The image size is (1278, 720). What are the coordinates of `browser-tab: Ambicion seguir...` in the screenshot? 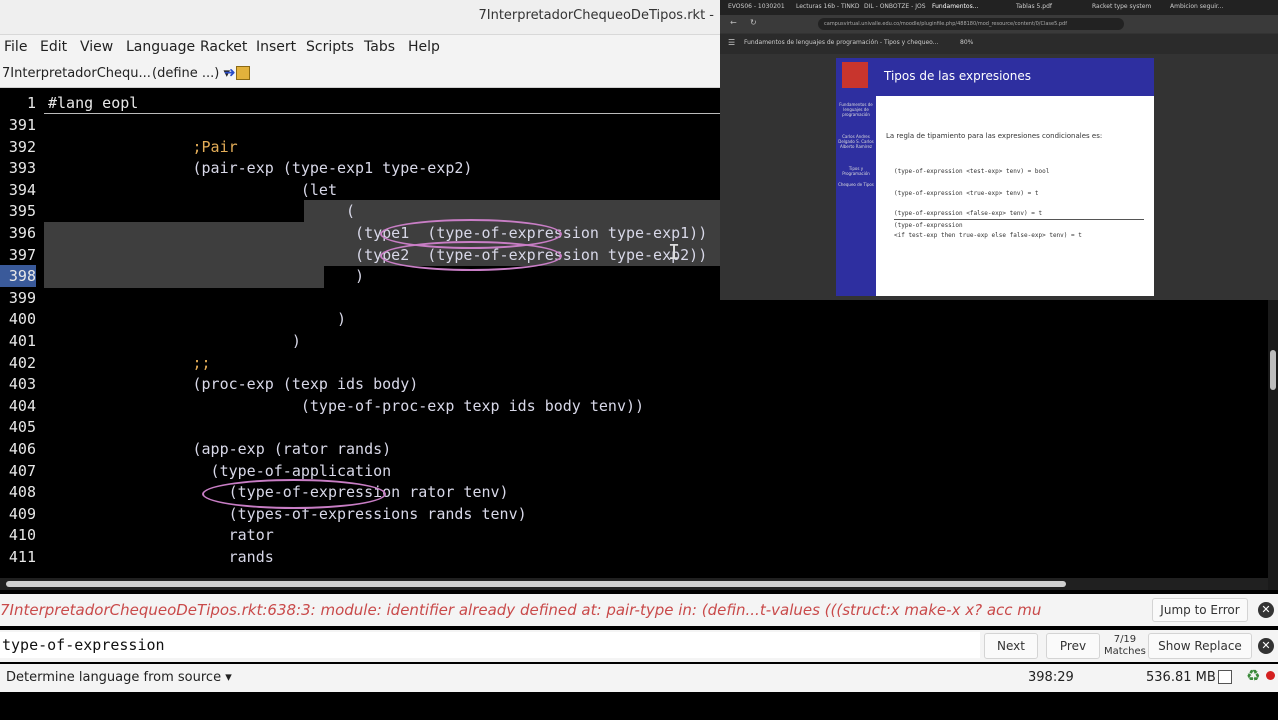 It's located at (1197, 8).